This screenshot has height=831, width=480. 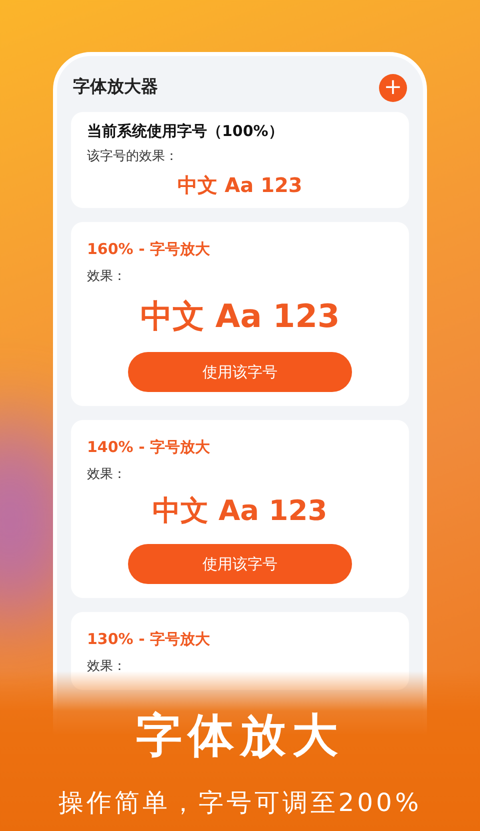 What do you see at coordinates (240, 735) in the screenshot?
I see `headline: 字体放大` at bounding box center [240, 735].